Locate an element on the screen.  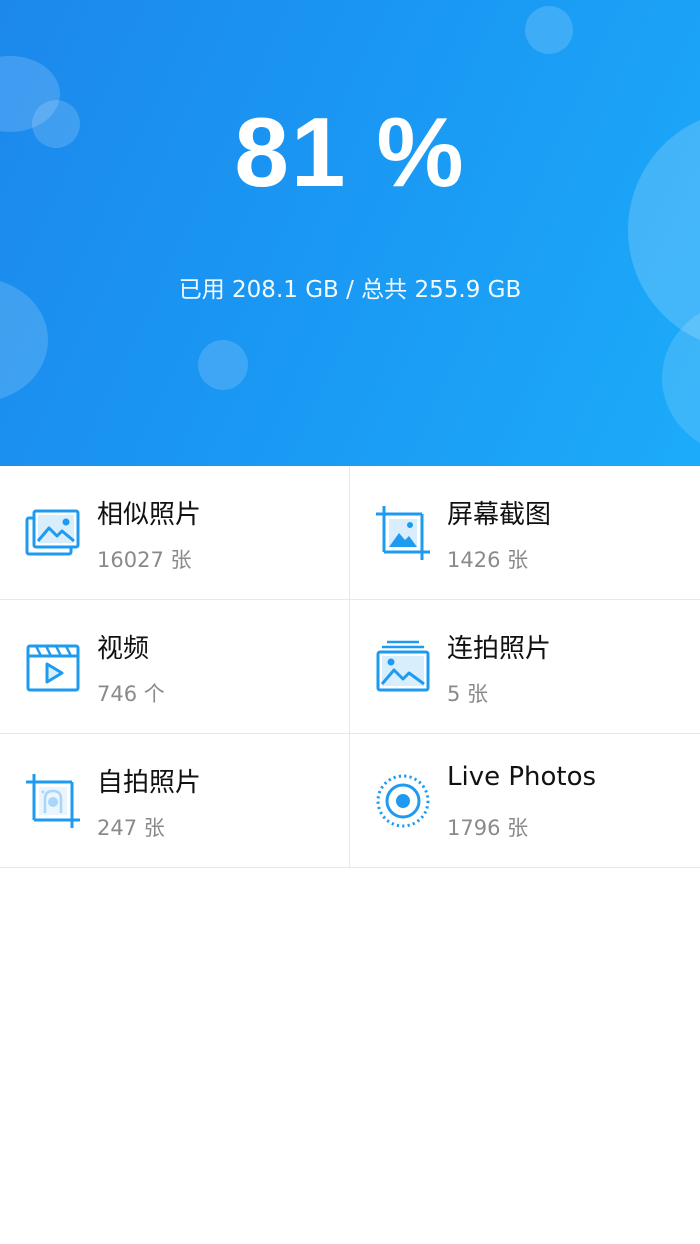
burst-photos-icon is located at coordinates (403, 666).